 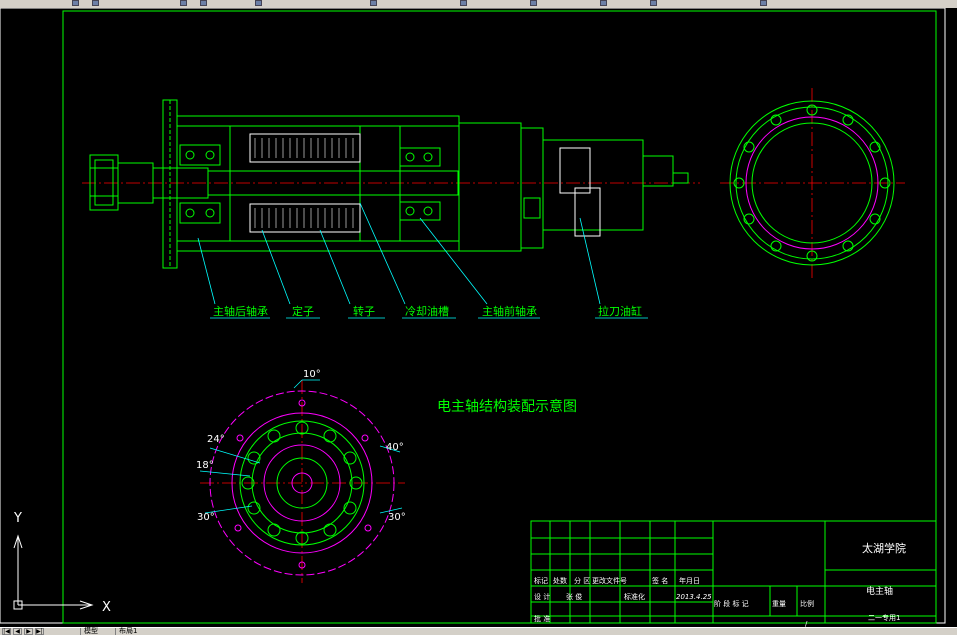 I want to click on angle-upper-right: 40°, so click(x=395, y=447).